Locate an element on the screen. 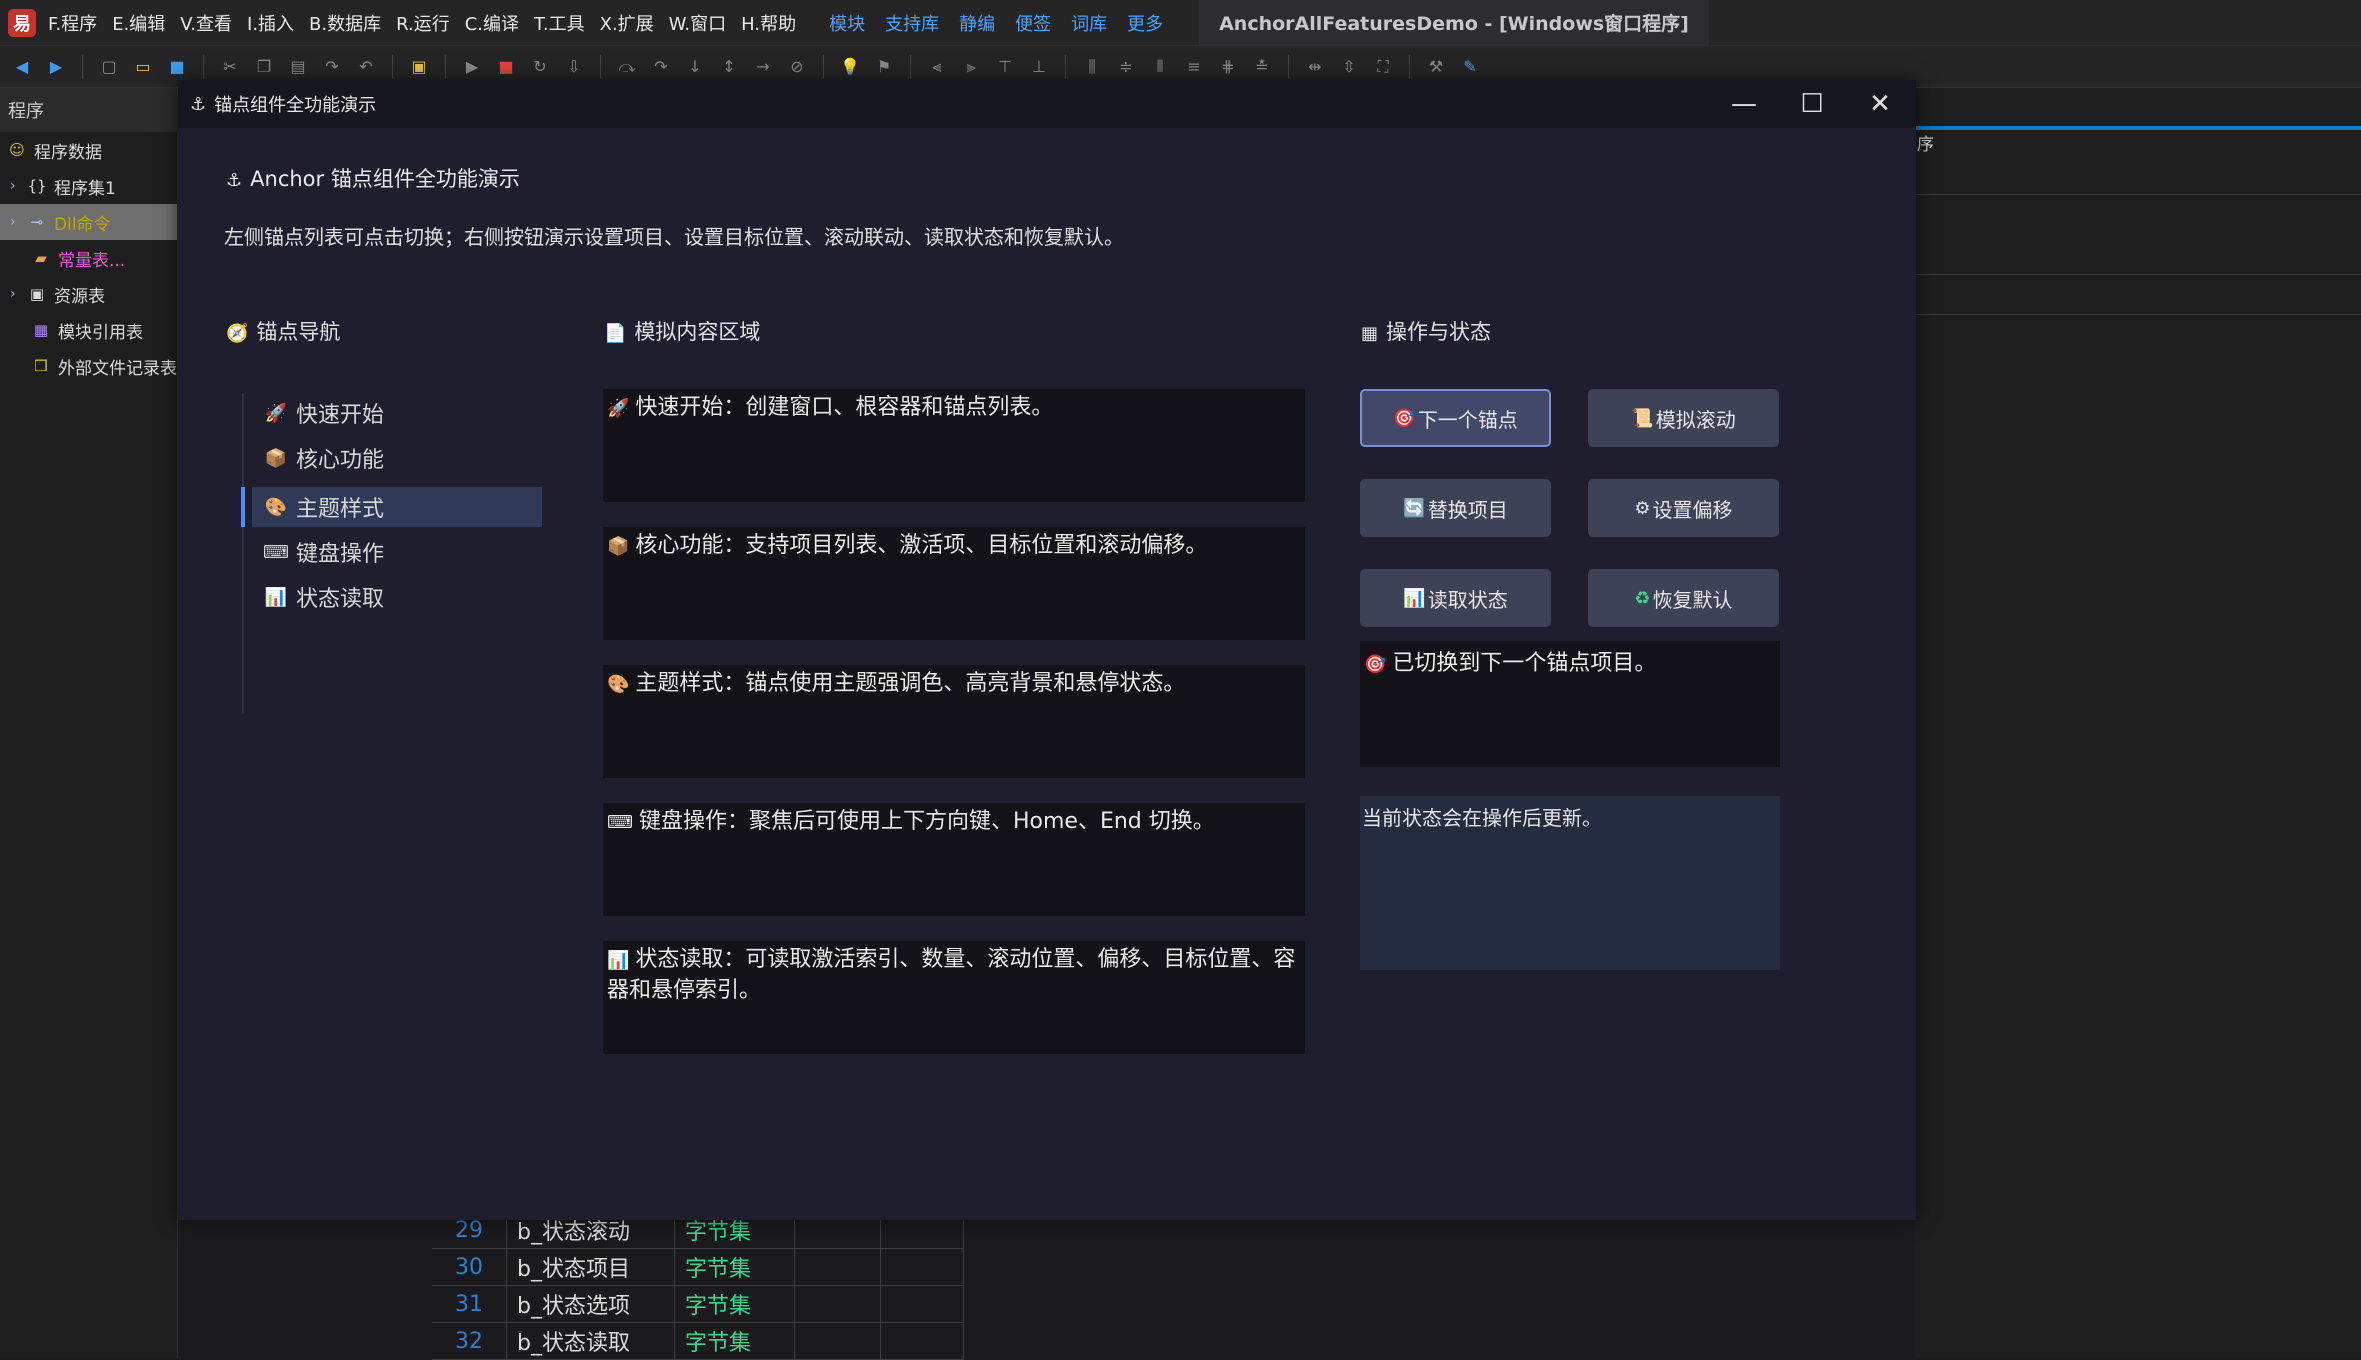 Image resolution: width=2361 pixels, height=1360 pixels. open-folder-icon: ▭ is located at coordinates (143, 67).